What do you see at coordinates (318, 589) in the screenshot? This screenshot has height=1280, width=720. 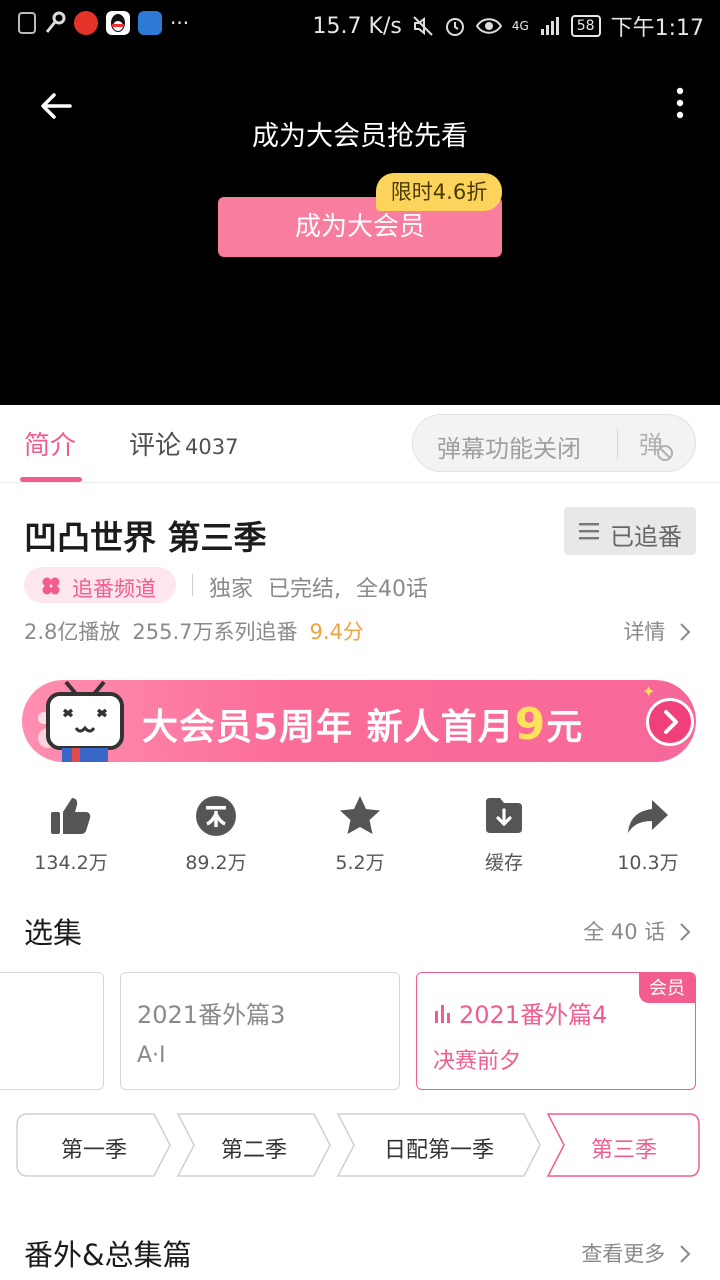 I see `show-meta: 独家 已完结, 全40话` at bounding box center [318, 589].